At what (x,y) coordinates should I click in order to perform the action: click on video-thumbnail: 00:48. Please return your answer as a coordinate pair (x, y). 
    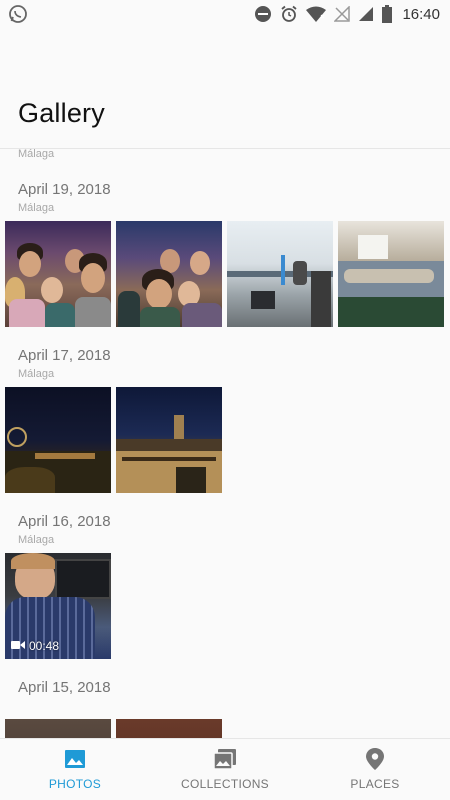
    Looking at the image, I should click on (58, 606).